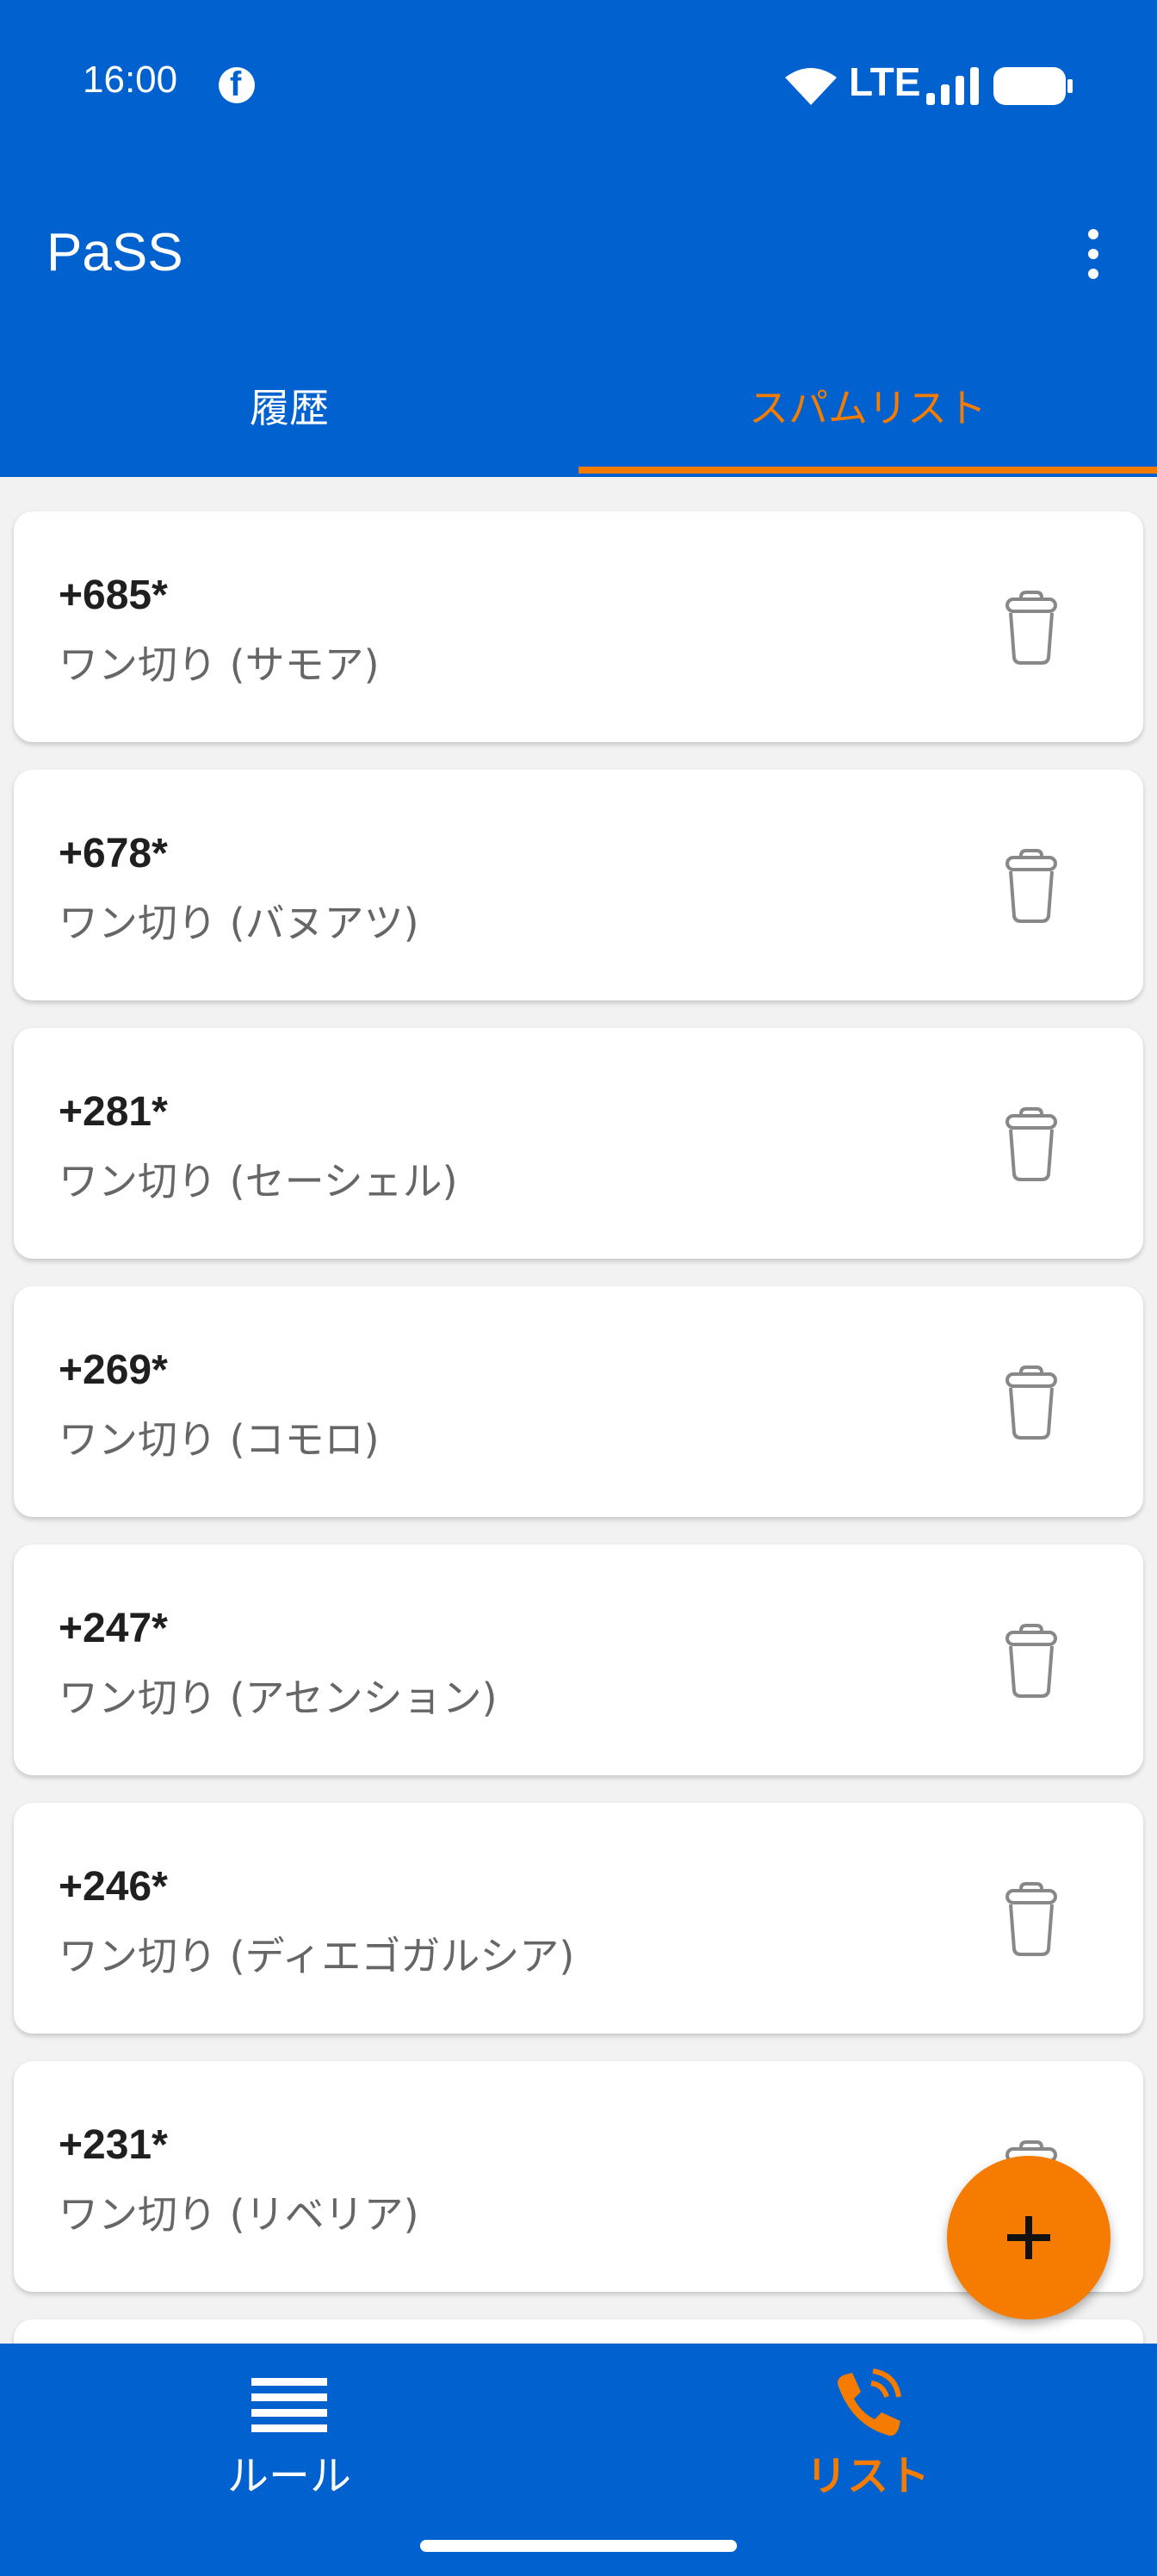 This screenshot has width=1157, height=2576. I want to click on phone-number: +246*, so click(114, 1887).